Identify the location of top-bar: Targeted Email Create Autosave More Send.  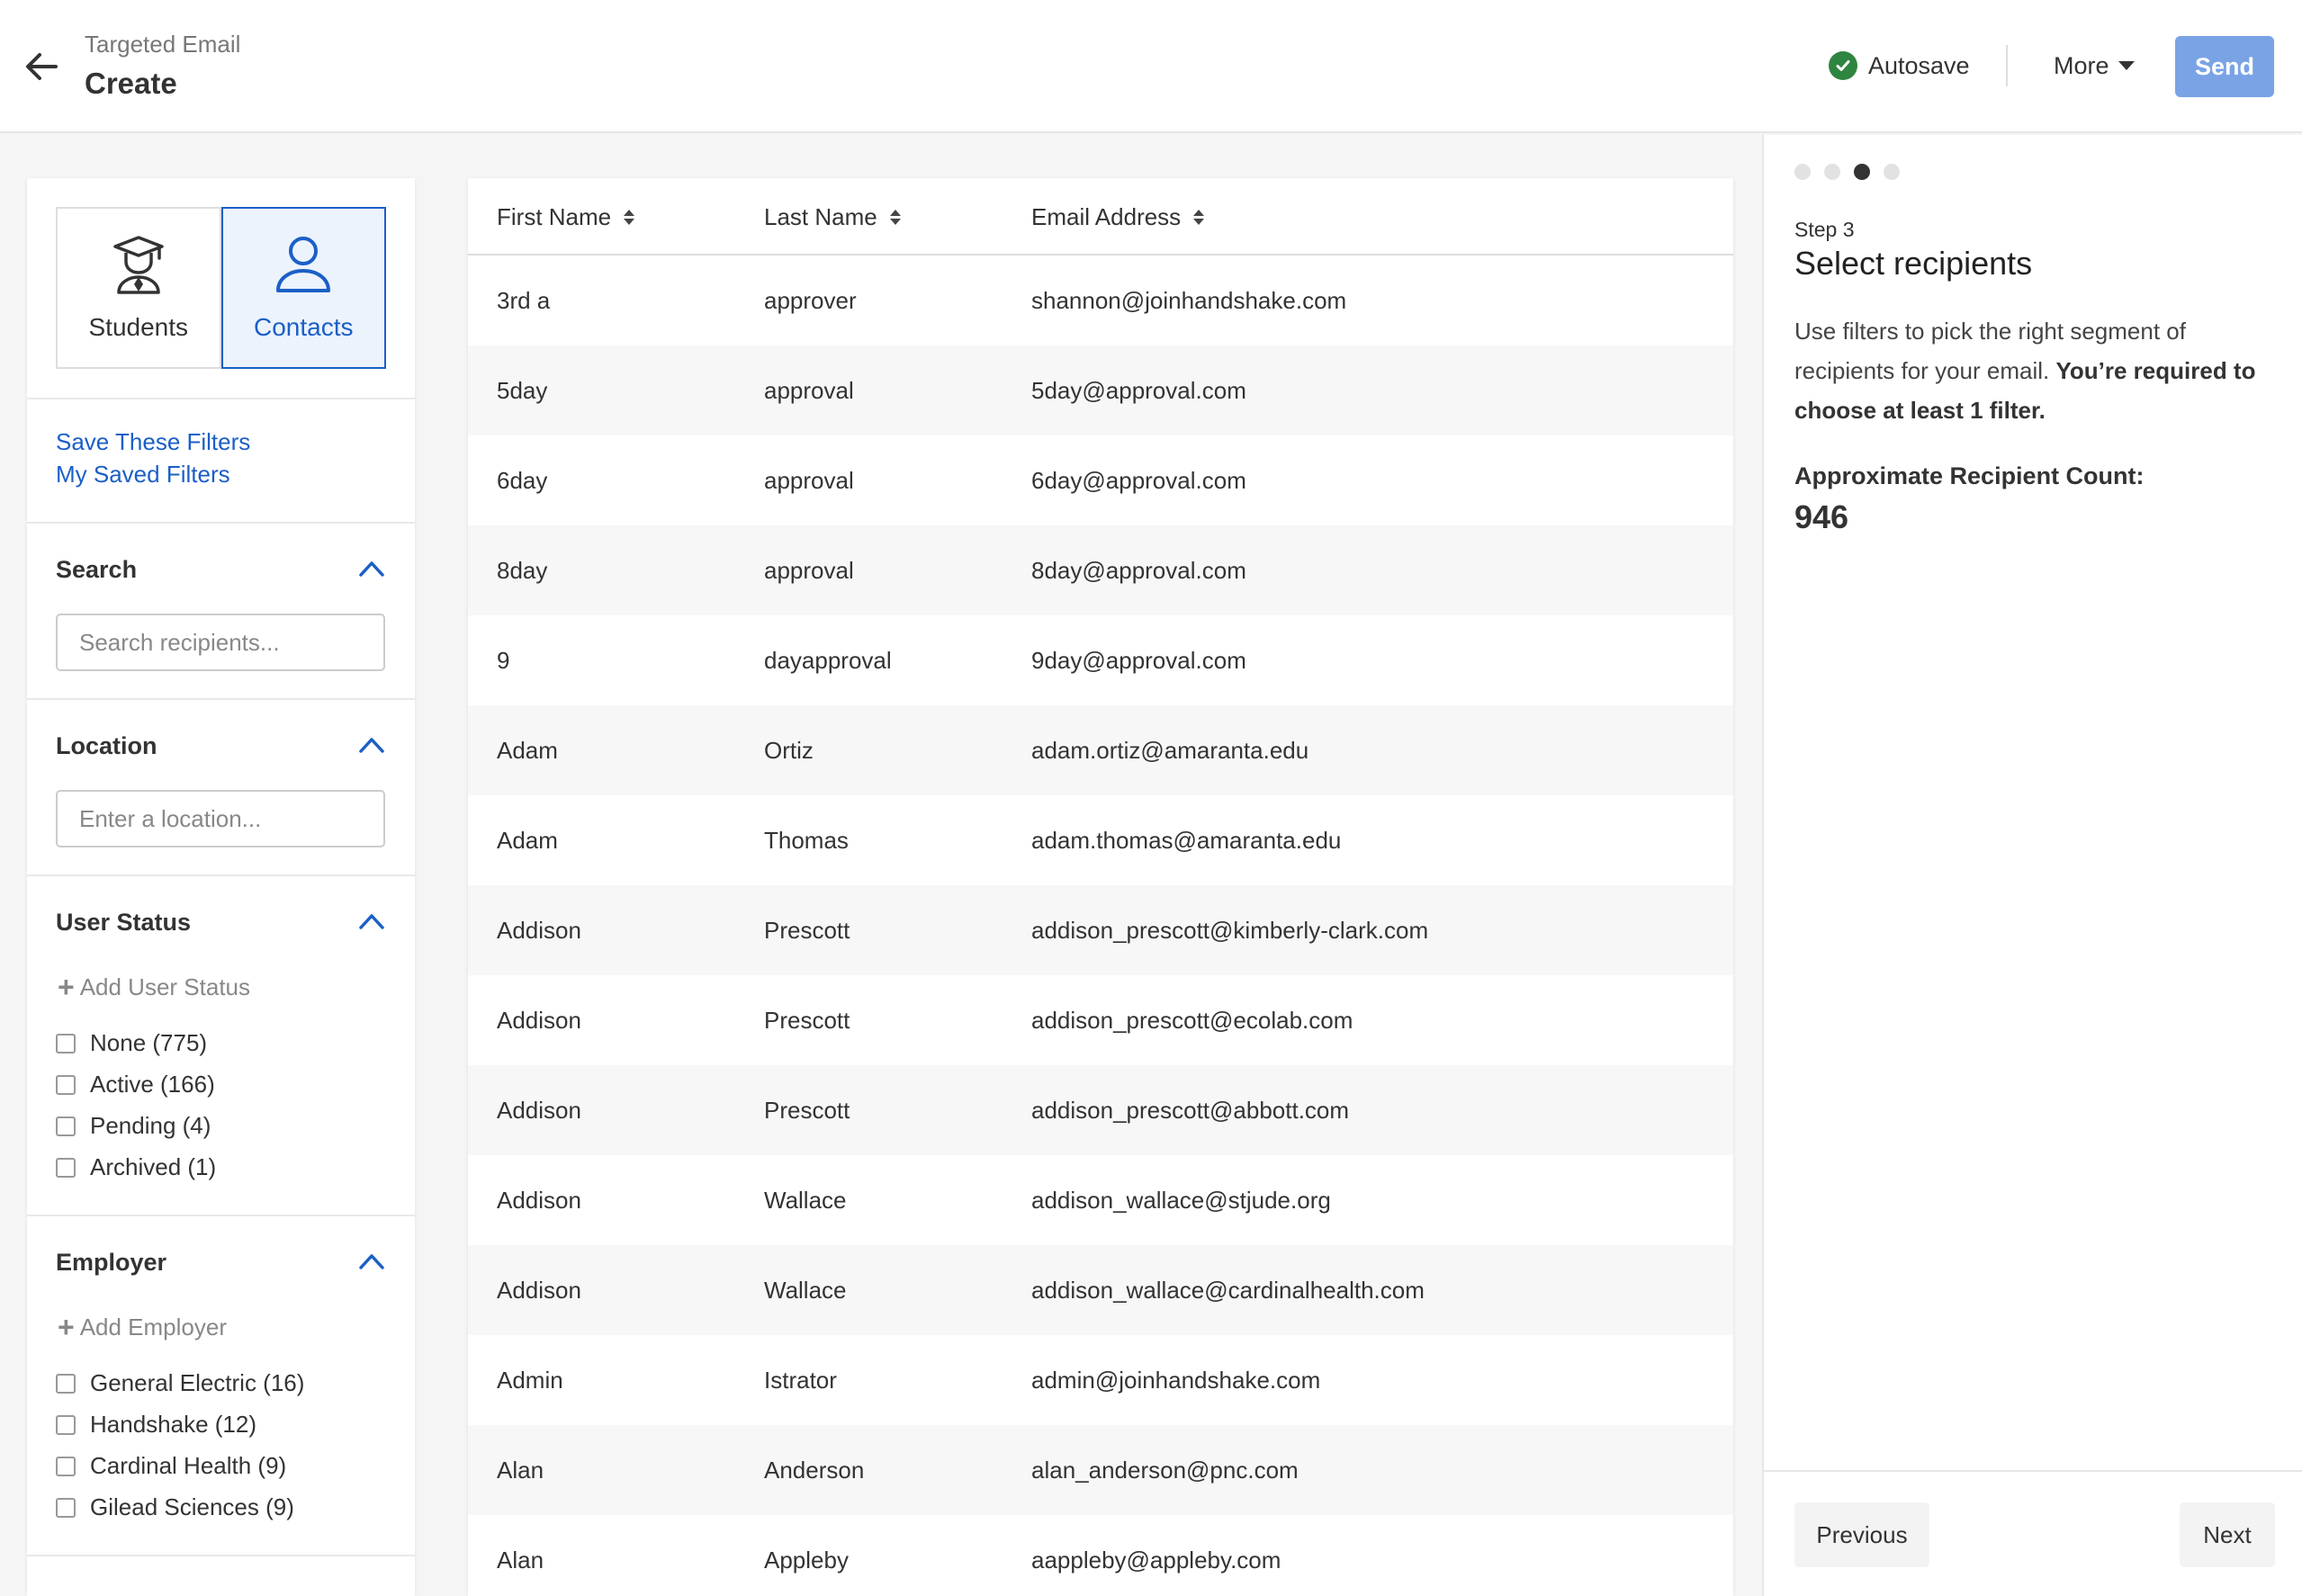
(1151, 66).